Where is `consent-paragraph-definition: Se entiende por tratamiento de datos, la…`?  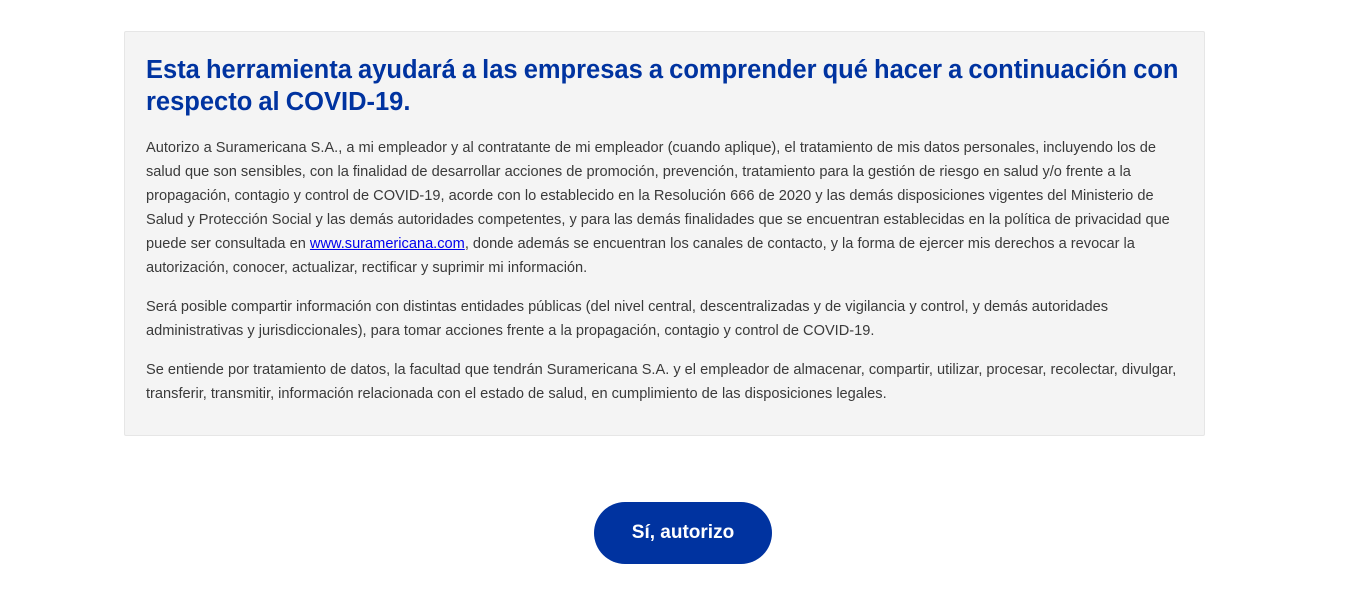
consent-paragraph-definition: Se entiende por tratamiento de datos, la… is located at coordinates (661, 382).